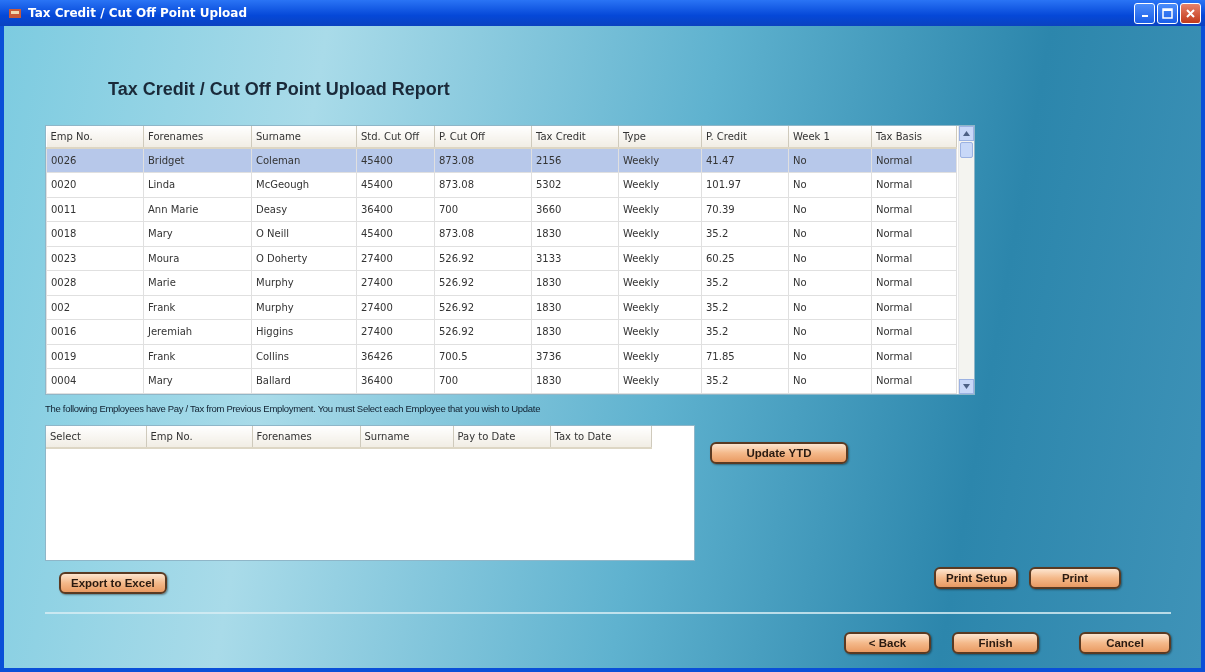 Image resolution: width=1205 pixels, height=672 pixels. I want to click on table-row: 0004 Mary Ballard 36400 700 1830 Weekly 35.2 No Normal, so click(501, 380).